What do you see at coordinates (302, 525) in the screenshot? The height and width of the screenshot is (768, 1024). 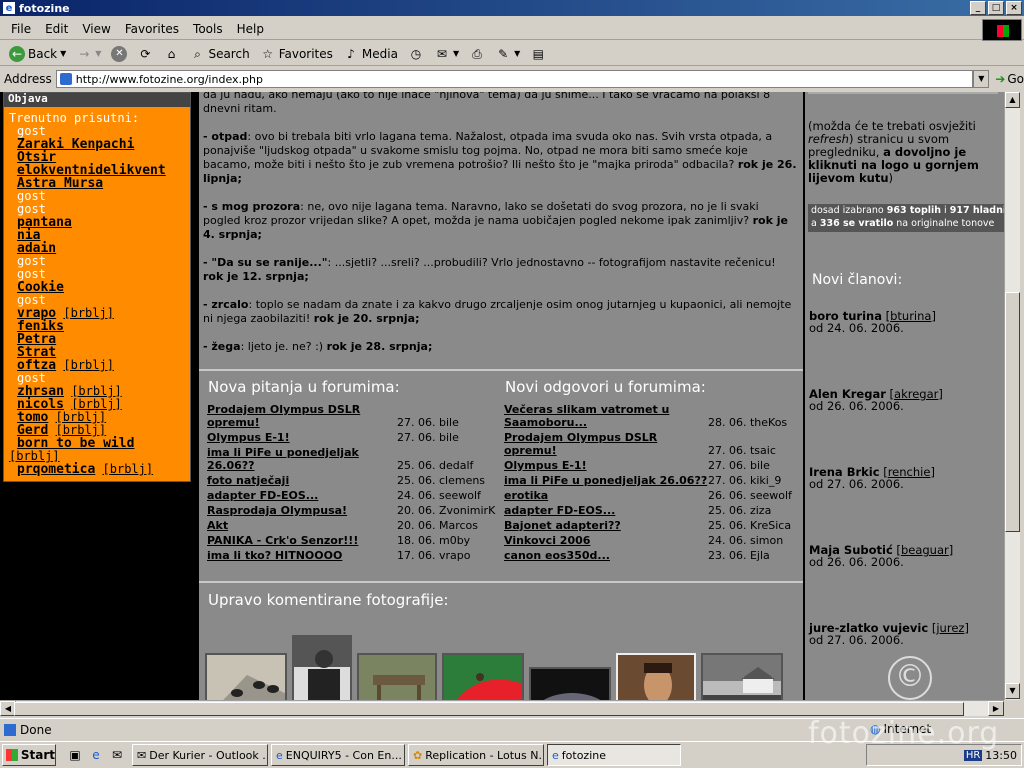 I see `forum-topic-link: Akt` at bounding box center [302, 525].